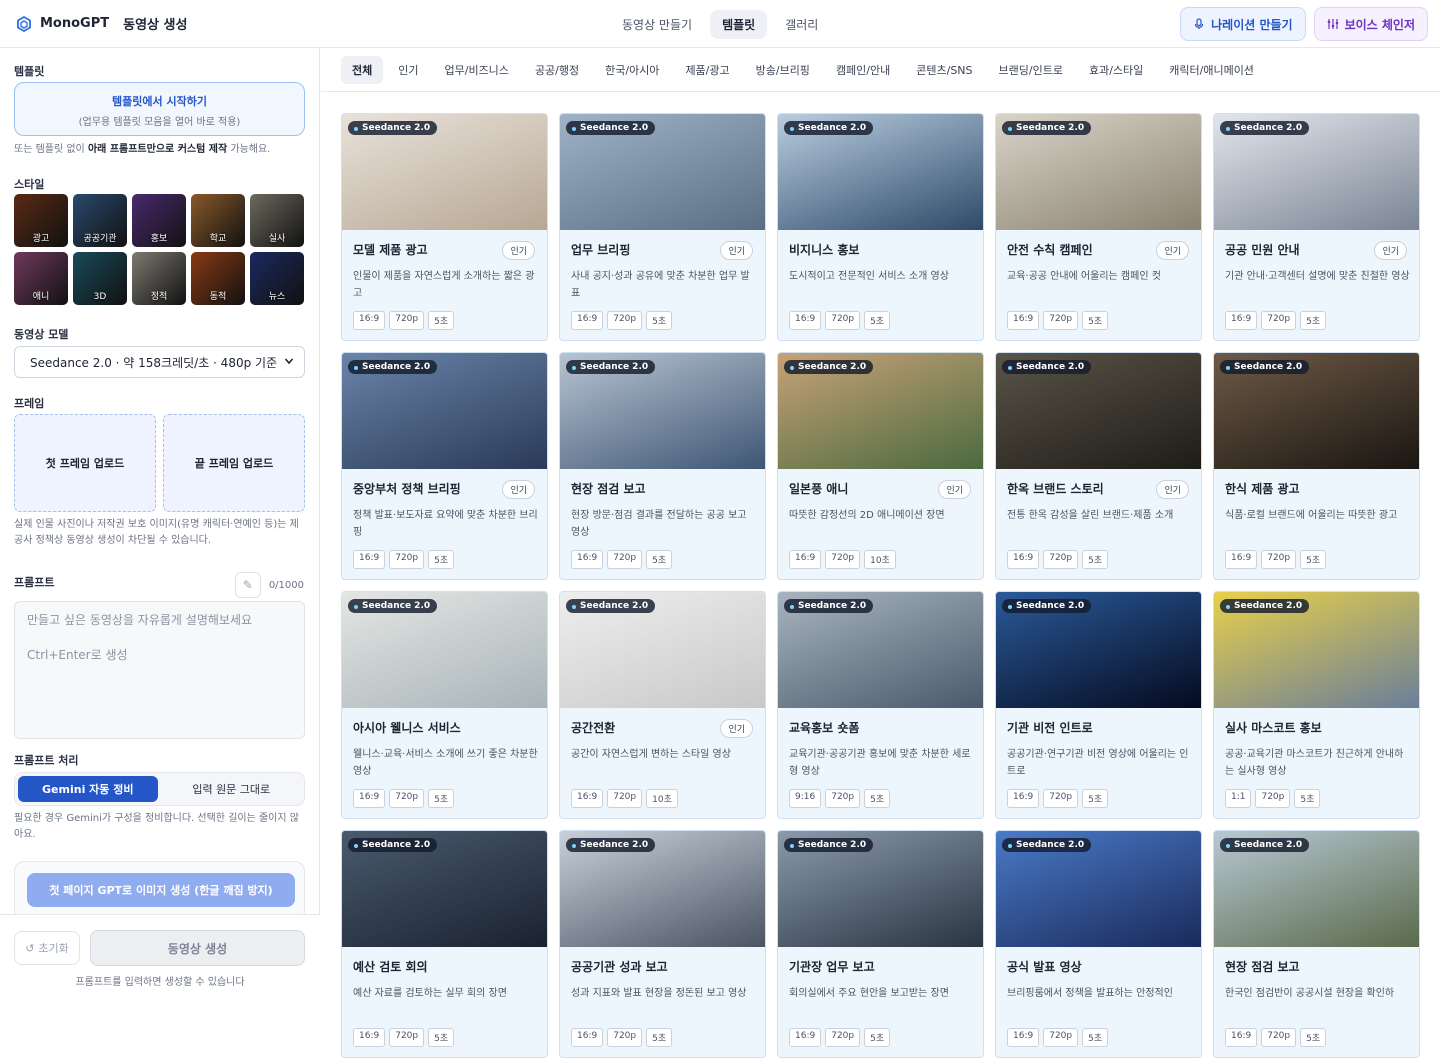  I want to click on style-tile-label: 동적, so click(218, 297).